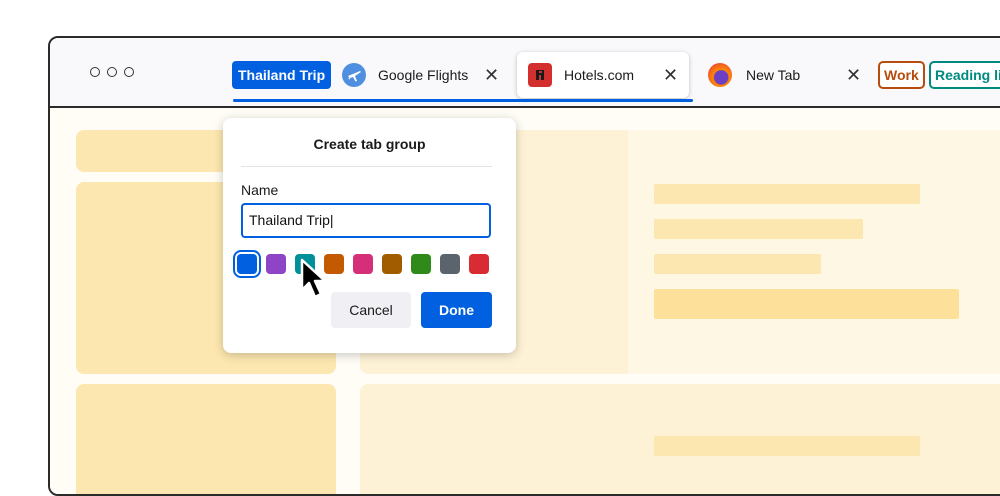 The height and width of the screenshot is (496, 1000). Describe the element at coordinates (206, 439) in the screenshot. I see `placeholder-block` at that location.